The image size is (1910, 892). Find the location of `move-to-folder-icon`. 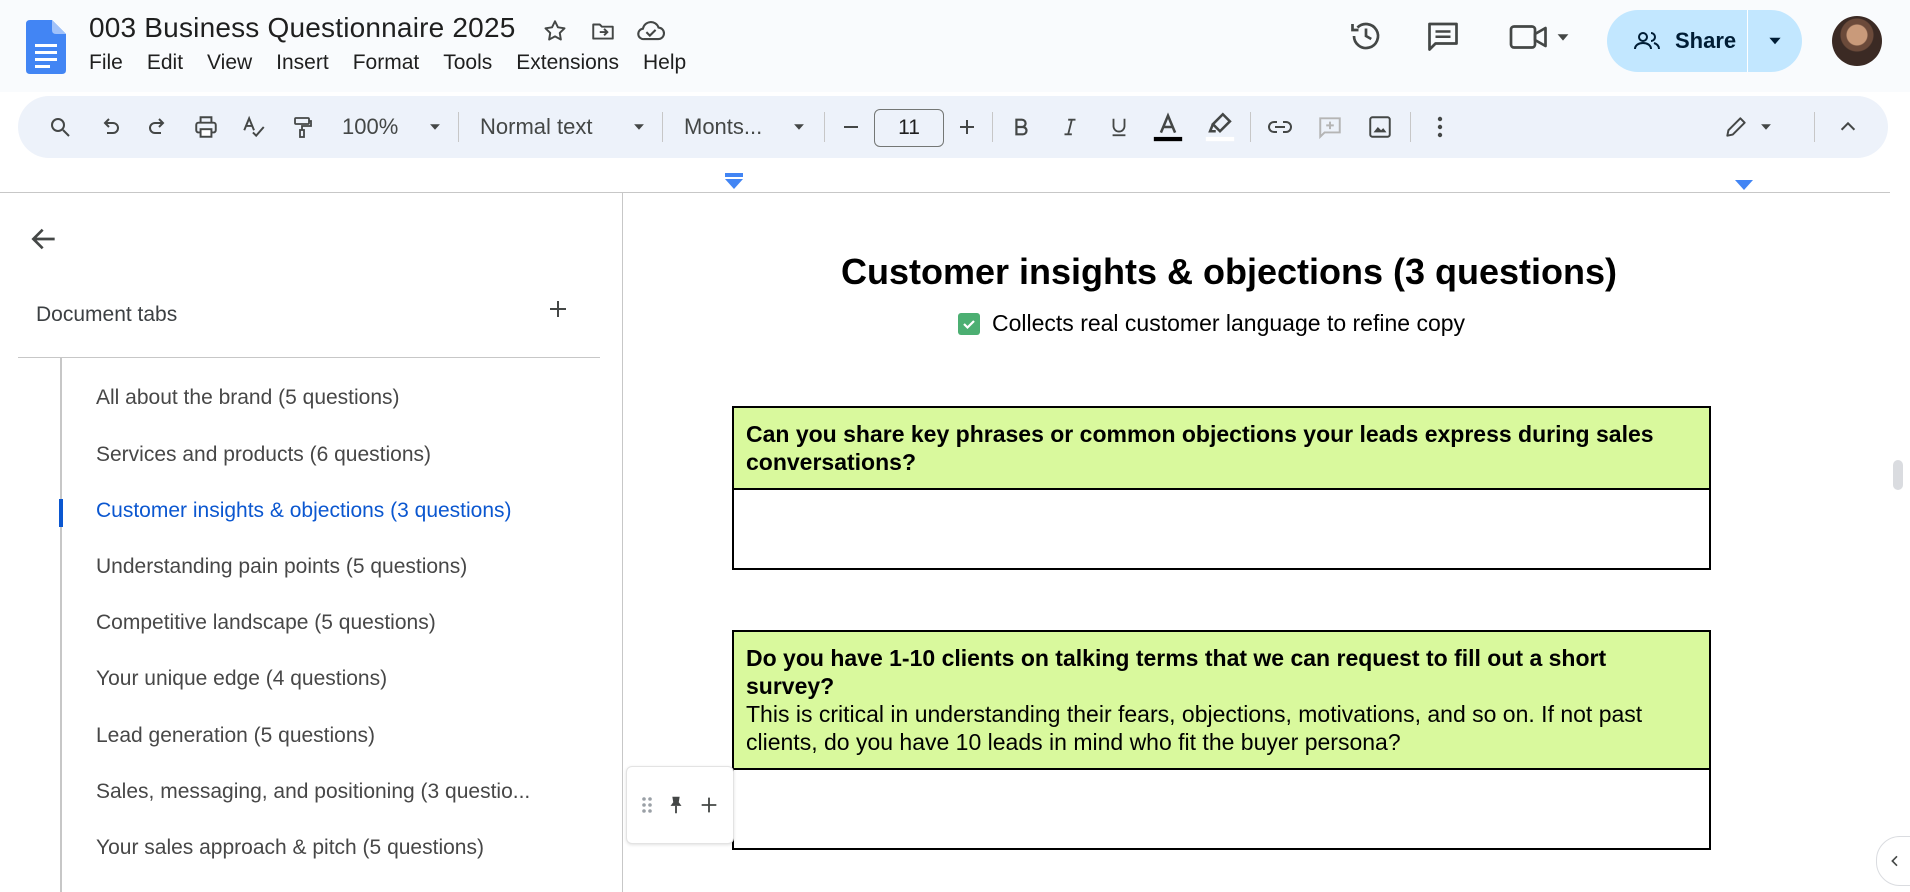

move-to-folder-icon is located at coordinates (603, 31).